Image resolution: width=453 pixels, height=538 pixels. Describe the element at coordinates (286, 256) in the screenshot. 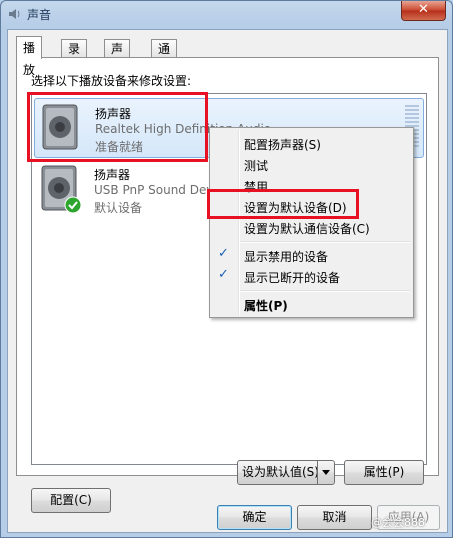

I see `menu-item-show-disabled: 显示禁用的设备` at that location.